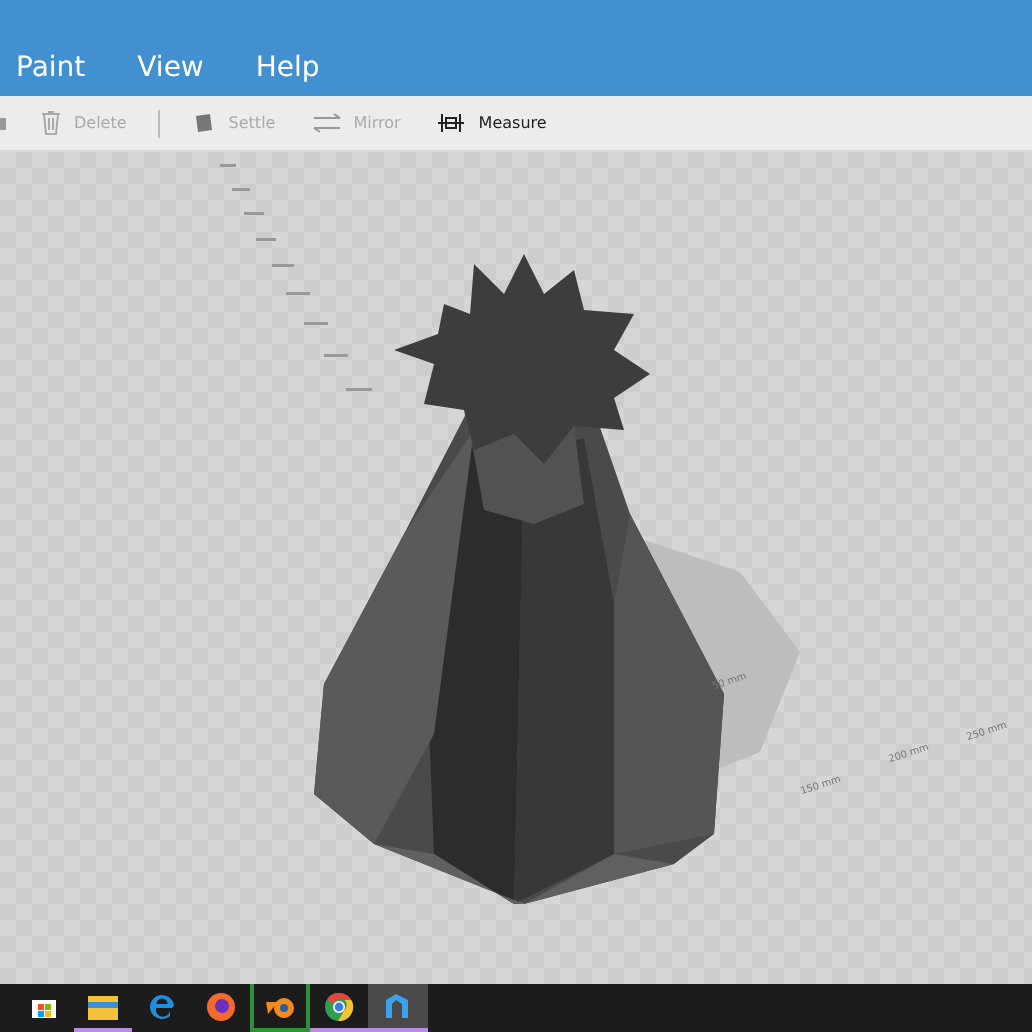  I want to click on trash-icon, so click(51, 123).